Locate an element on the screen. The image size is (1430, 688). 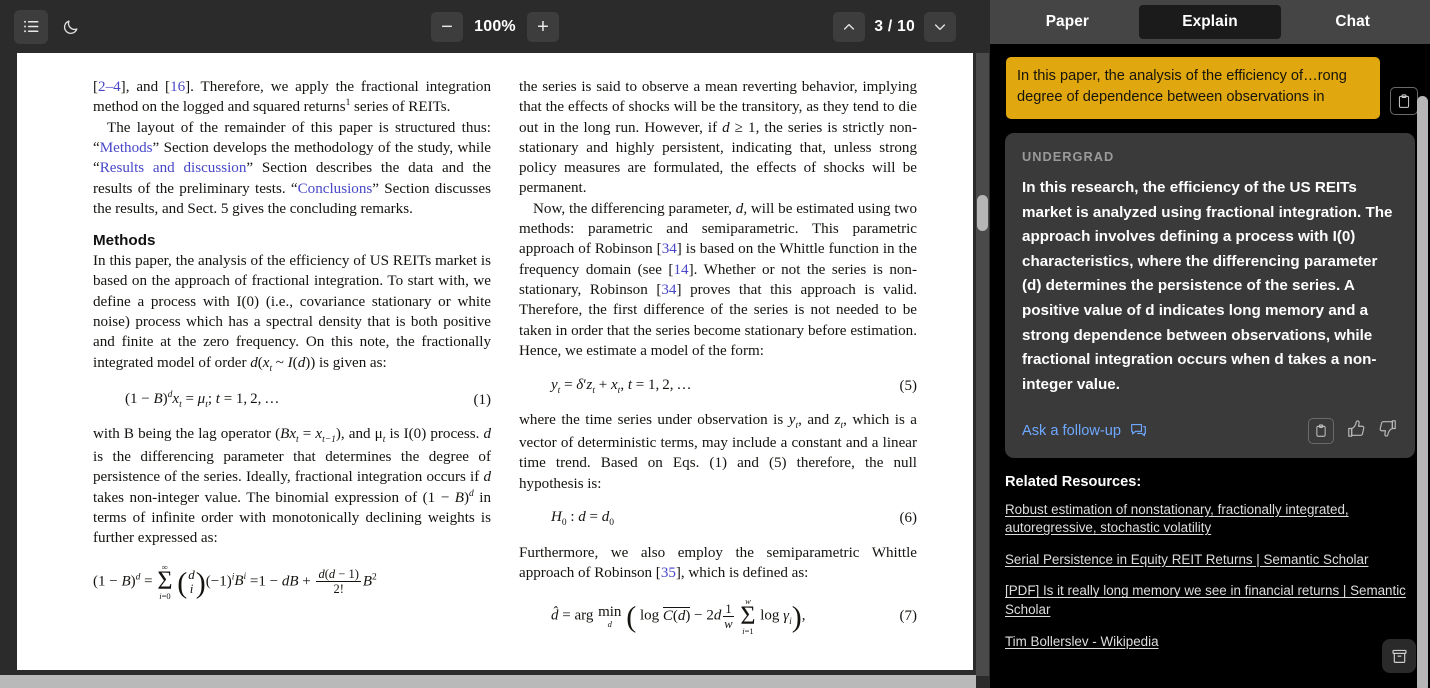
page-indicator: 3 / 10 is located at coordinates (894, 26).